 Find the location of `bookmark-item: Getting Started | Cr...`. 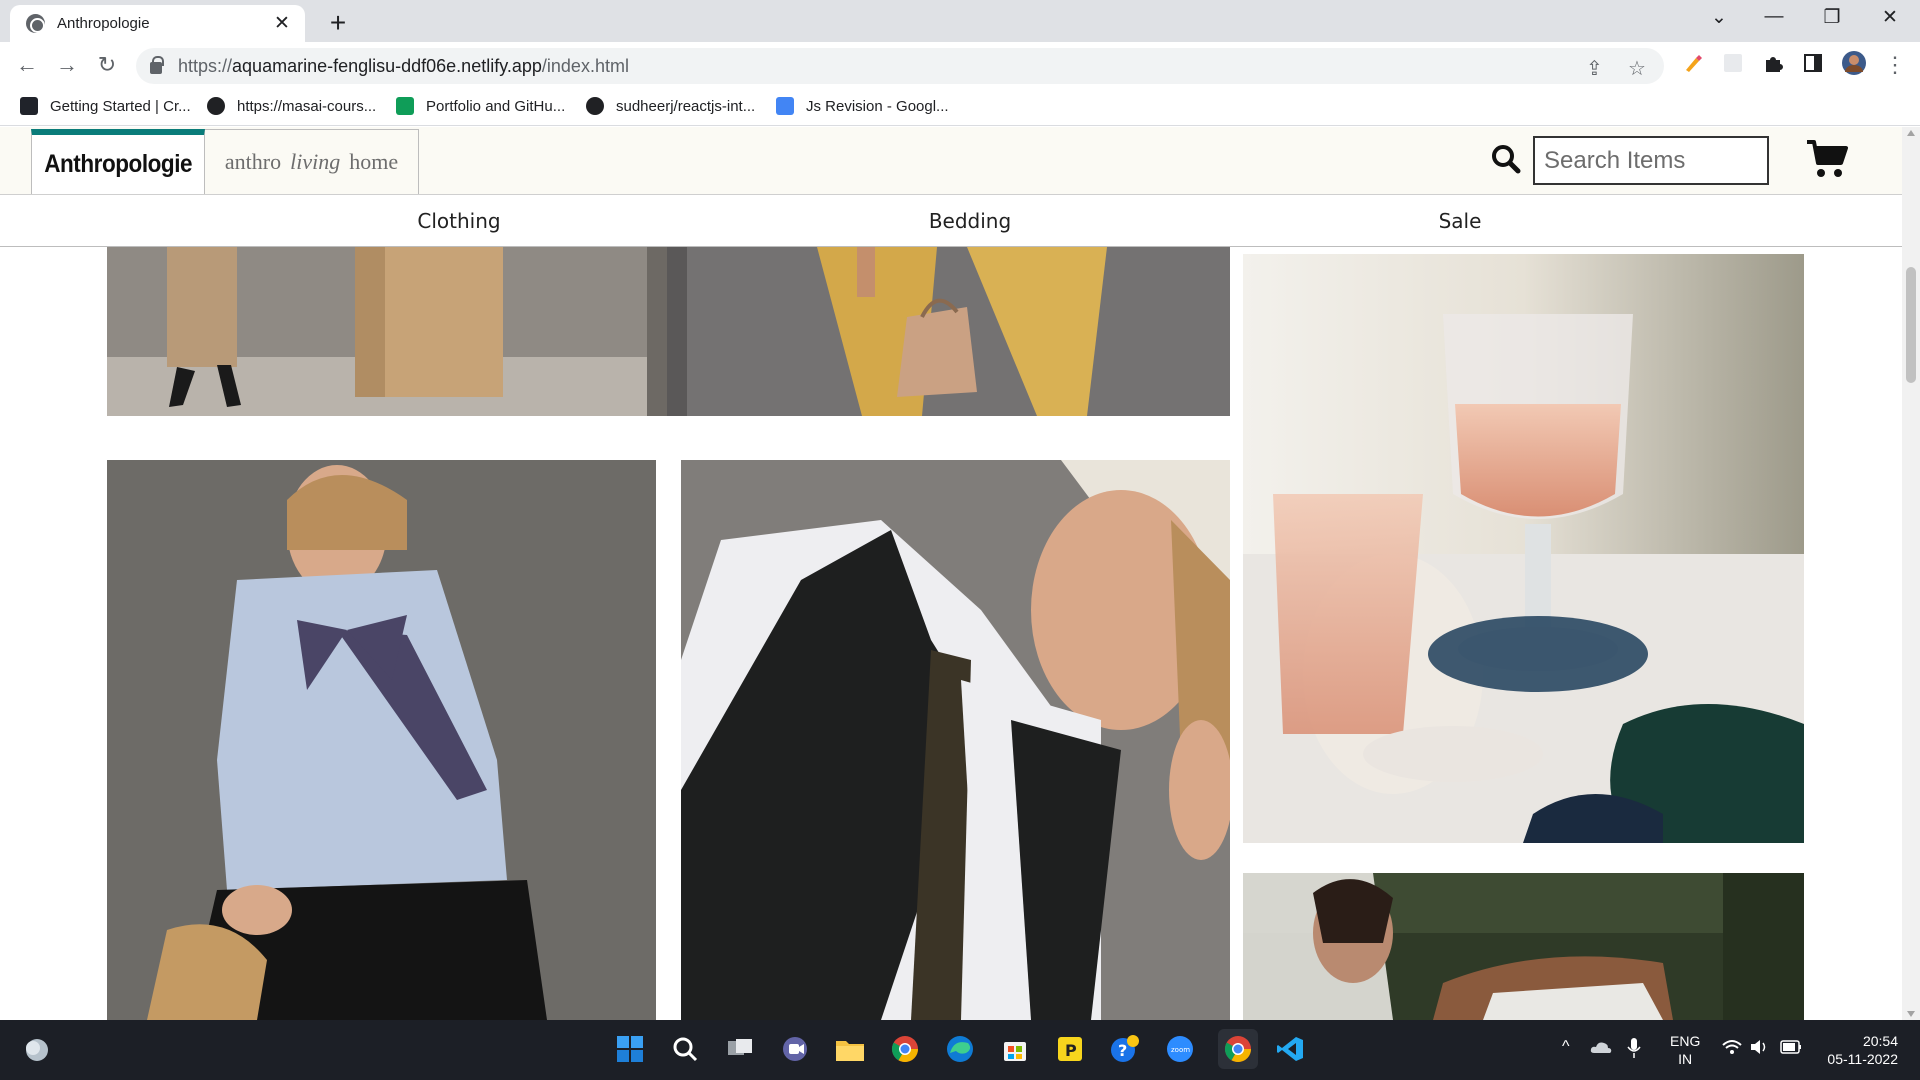

bookmark-item: Getting Started | Cr... is located at coordinates (105, 106).